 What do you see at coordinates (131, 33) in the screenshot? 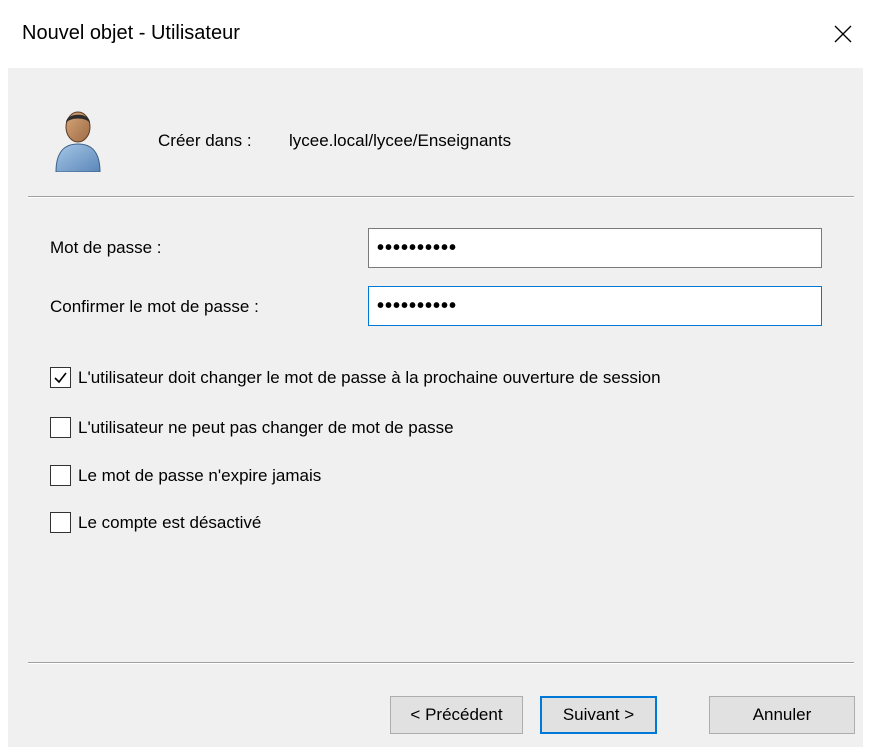
I see `window-title: Nouvel objet - Utilisateur` at bounding box center [131, 33].